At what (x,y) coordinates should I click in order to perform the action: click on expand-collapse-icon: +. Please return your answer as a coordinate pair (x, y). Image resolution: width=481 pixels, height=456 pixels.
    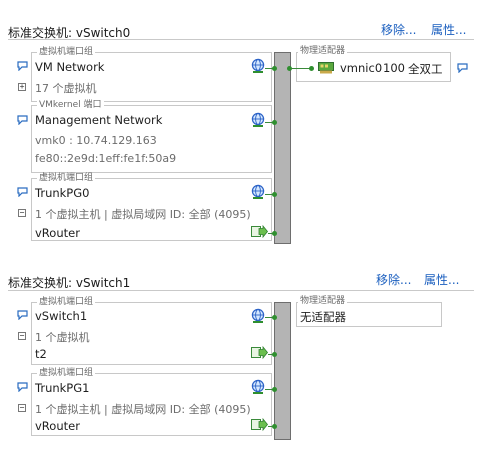
    Looking at the image, I should click on (22, 87).